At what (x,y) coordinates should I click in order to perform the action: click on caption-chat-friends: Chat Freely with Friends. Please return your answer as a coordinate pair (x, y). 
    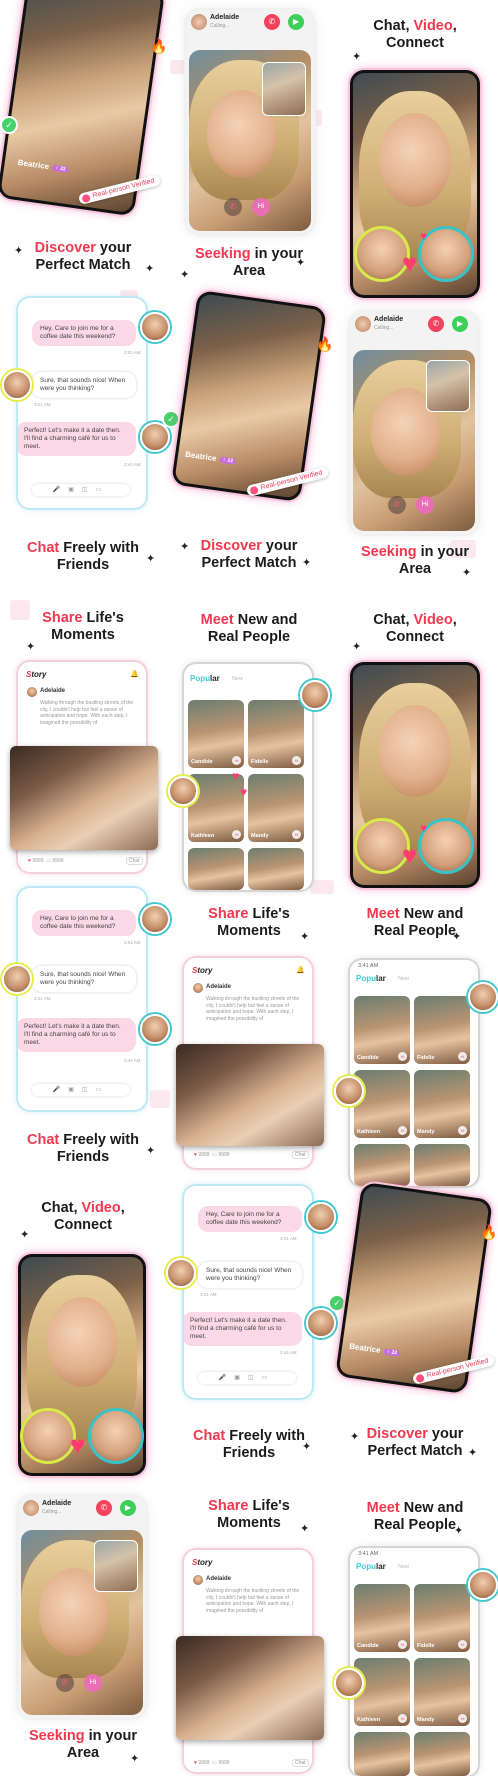
    Looking at the image, I should click on (82, 1148).